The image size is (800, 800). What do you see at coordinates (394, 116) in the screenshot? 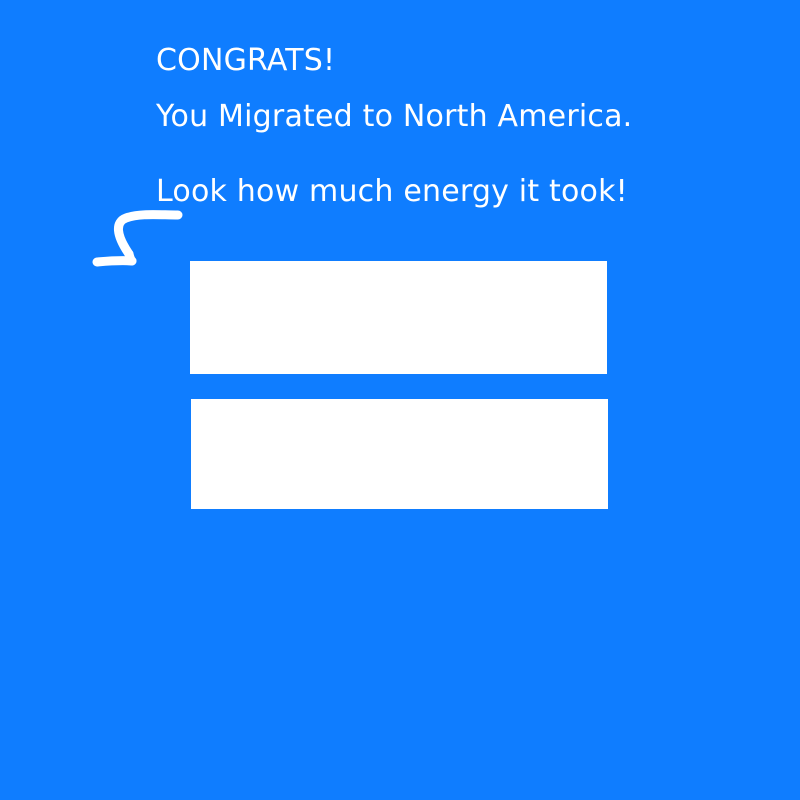
I see `migration-message: You Migrated to North America.` at bounding box center [394, 116].